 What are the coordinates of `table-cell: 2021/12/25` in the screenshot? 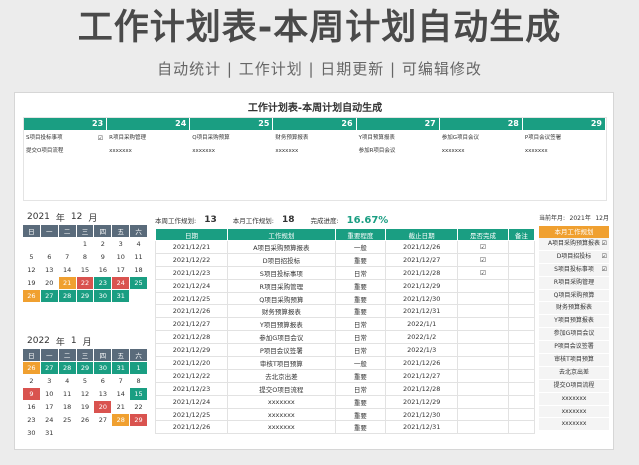 It's located at (191, 414).